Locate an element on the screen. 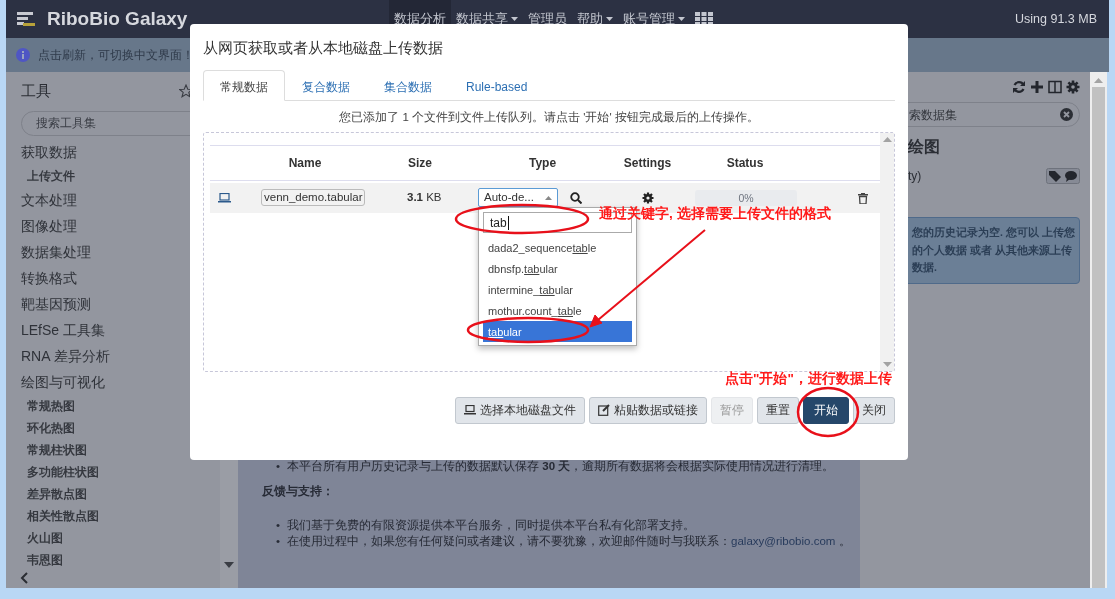 Image resolution: width=1115 pixels, height=599 pixels. dialog-title: 从网页获取或者从本地磁盘上传数据 is located at coordinates (323, 48).